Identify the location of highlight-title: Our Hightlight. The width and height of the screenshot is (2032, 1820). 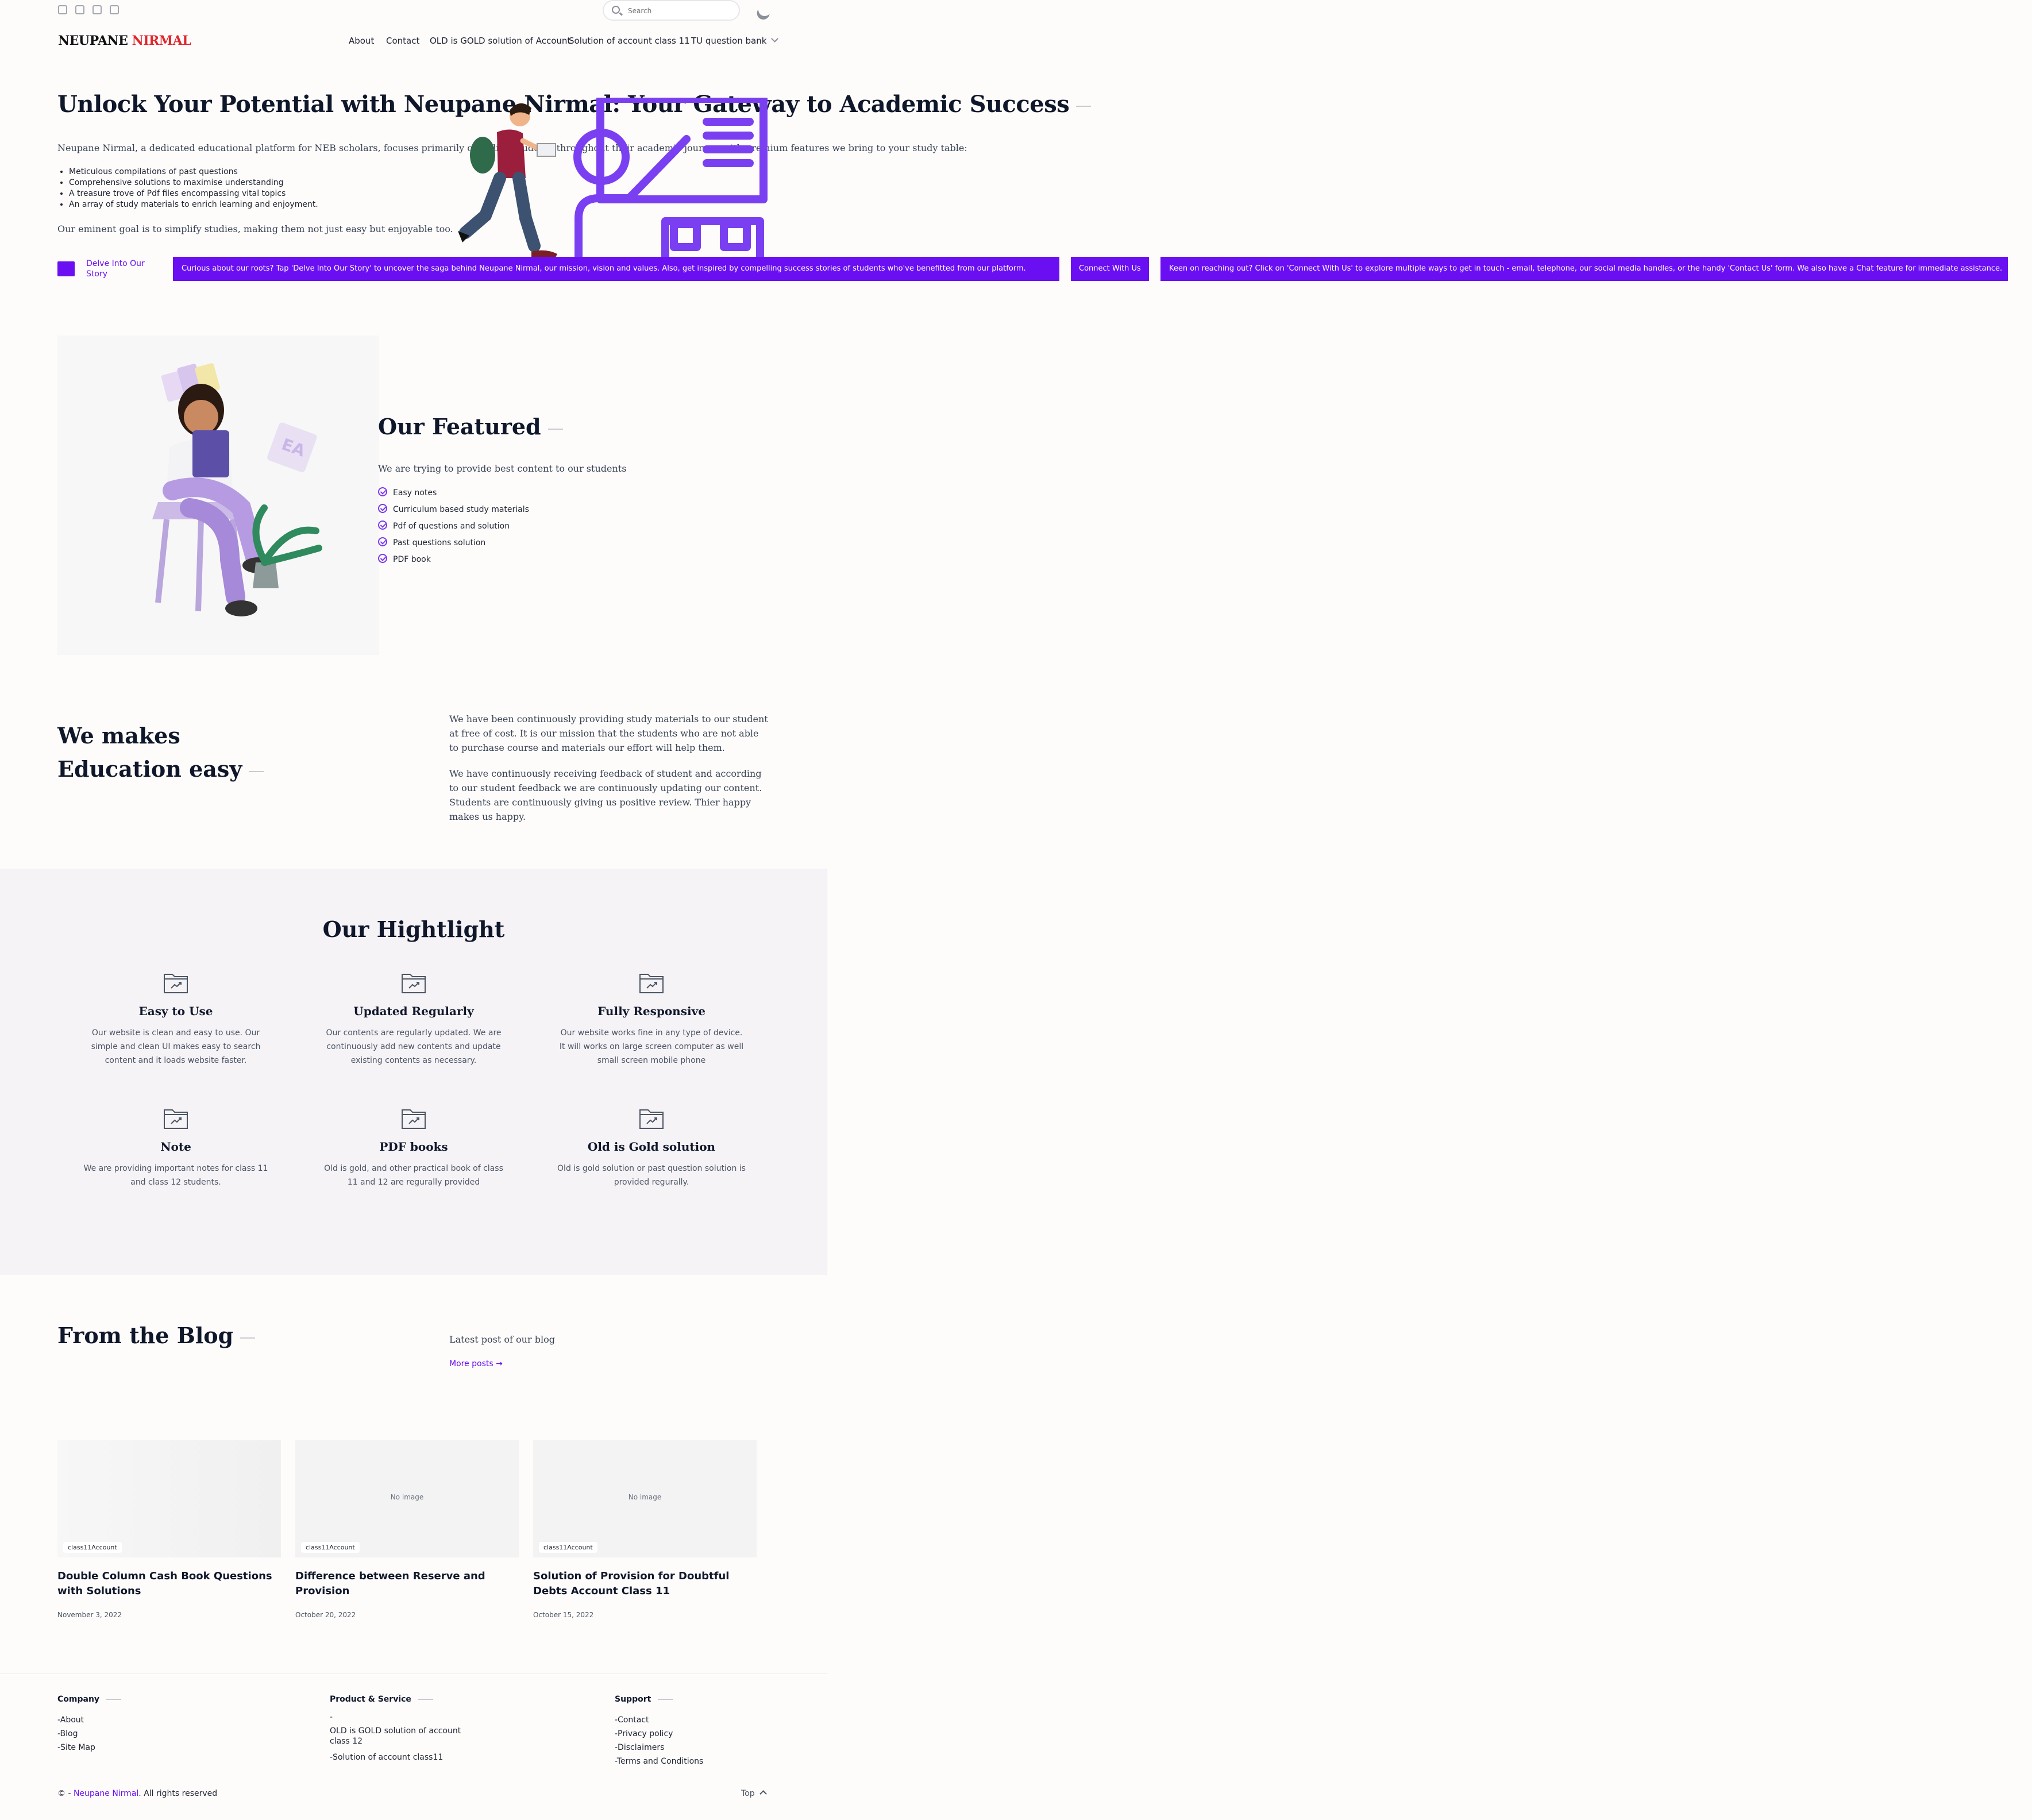
(413, 929).